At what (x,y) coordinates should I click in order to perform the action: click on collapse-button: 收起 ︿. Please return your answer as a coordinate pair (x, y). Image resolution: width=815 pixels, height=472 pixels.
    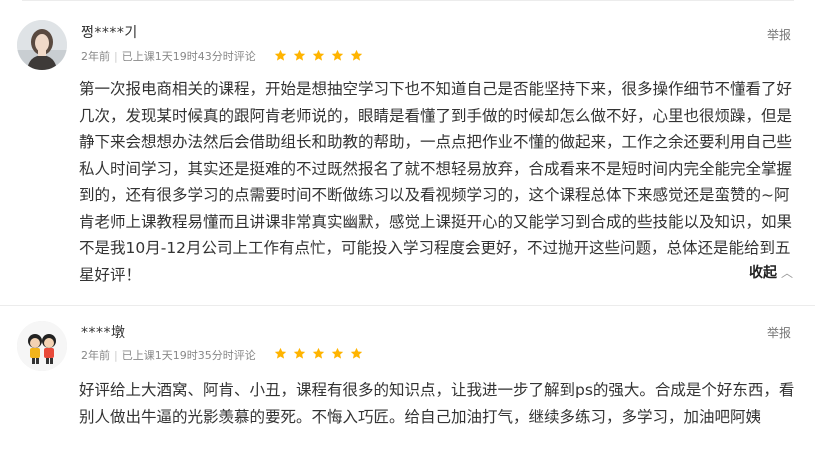
    Looking at the image, I should click on (771, 272).